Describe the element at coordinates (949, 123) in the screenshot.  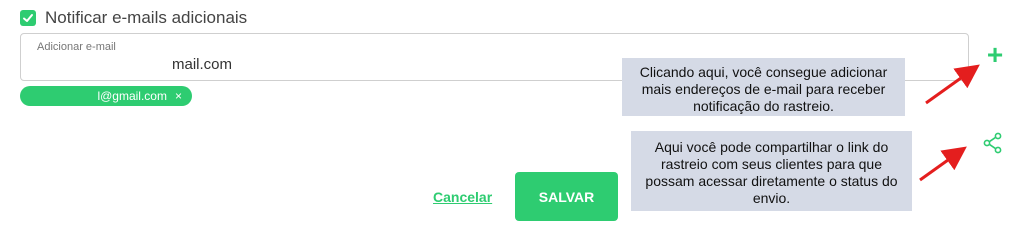
I see `annotation-arrows` at that location.